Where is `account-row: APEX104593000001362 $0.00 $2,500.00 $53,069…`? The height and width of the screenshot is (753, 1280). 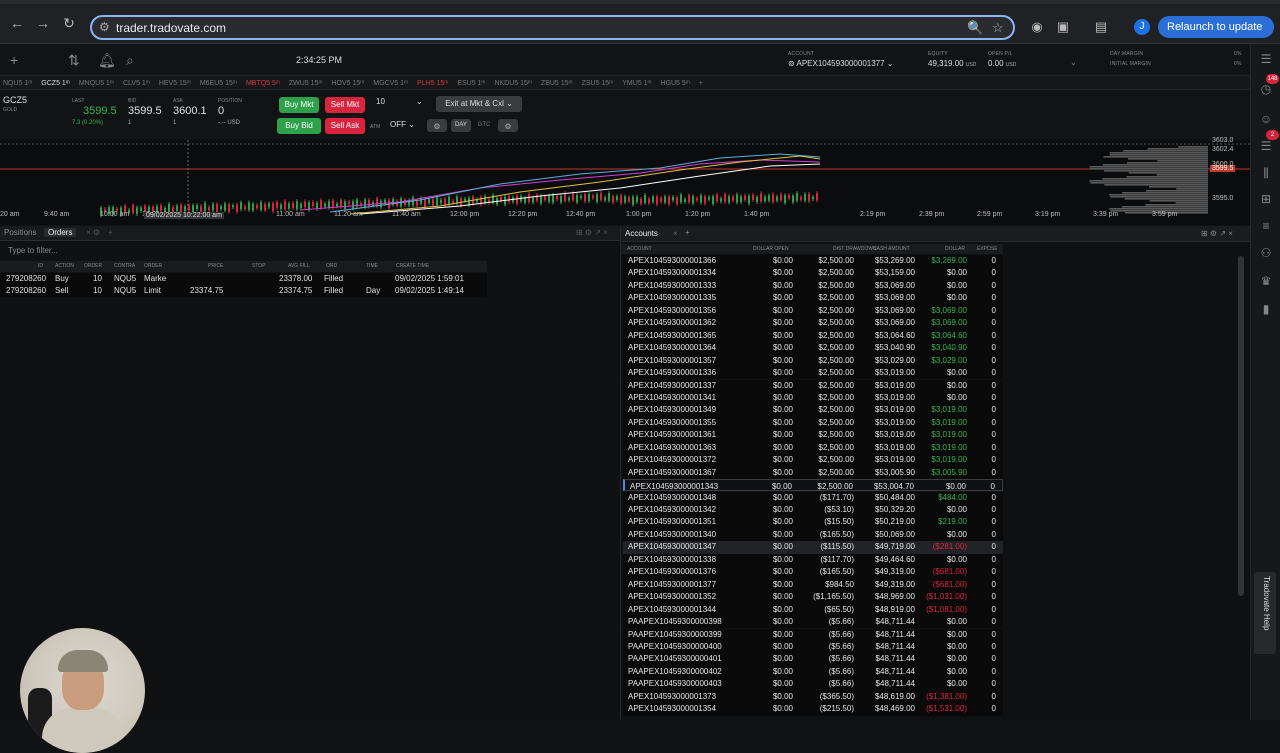 account-row: APEX104593000001362 $0.00 $2,500.00 $53,069… is located at coordinates (813, 323).